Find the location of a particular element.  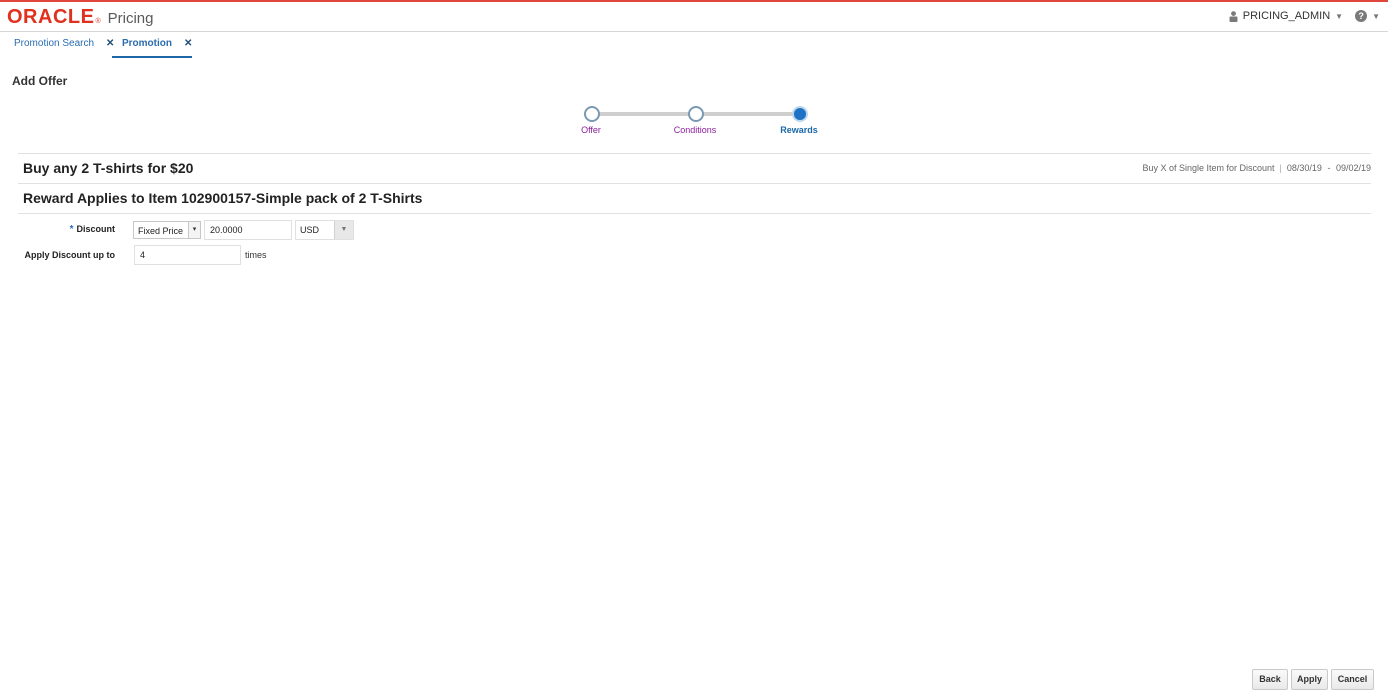

chevron-down-icon: ▾ is located at coordinates (194, 230).